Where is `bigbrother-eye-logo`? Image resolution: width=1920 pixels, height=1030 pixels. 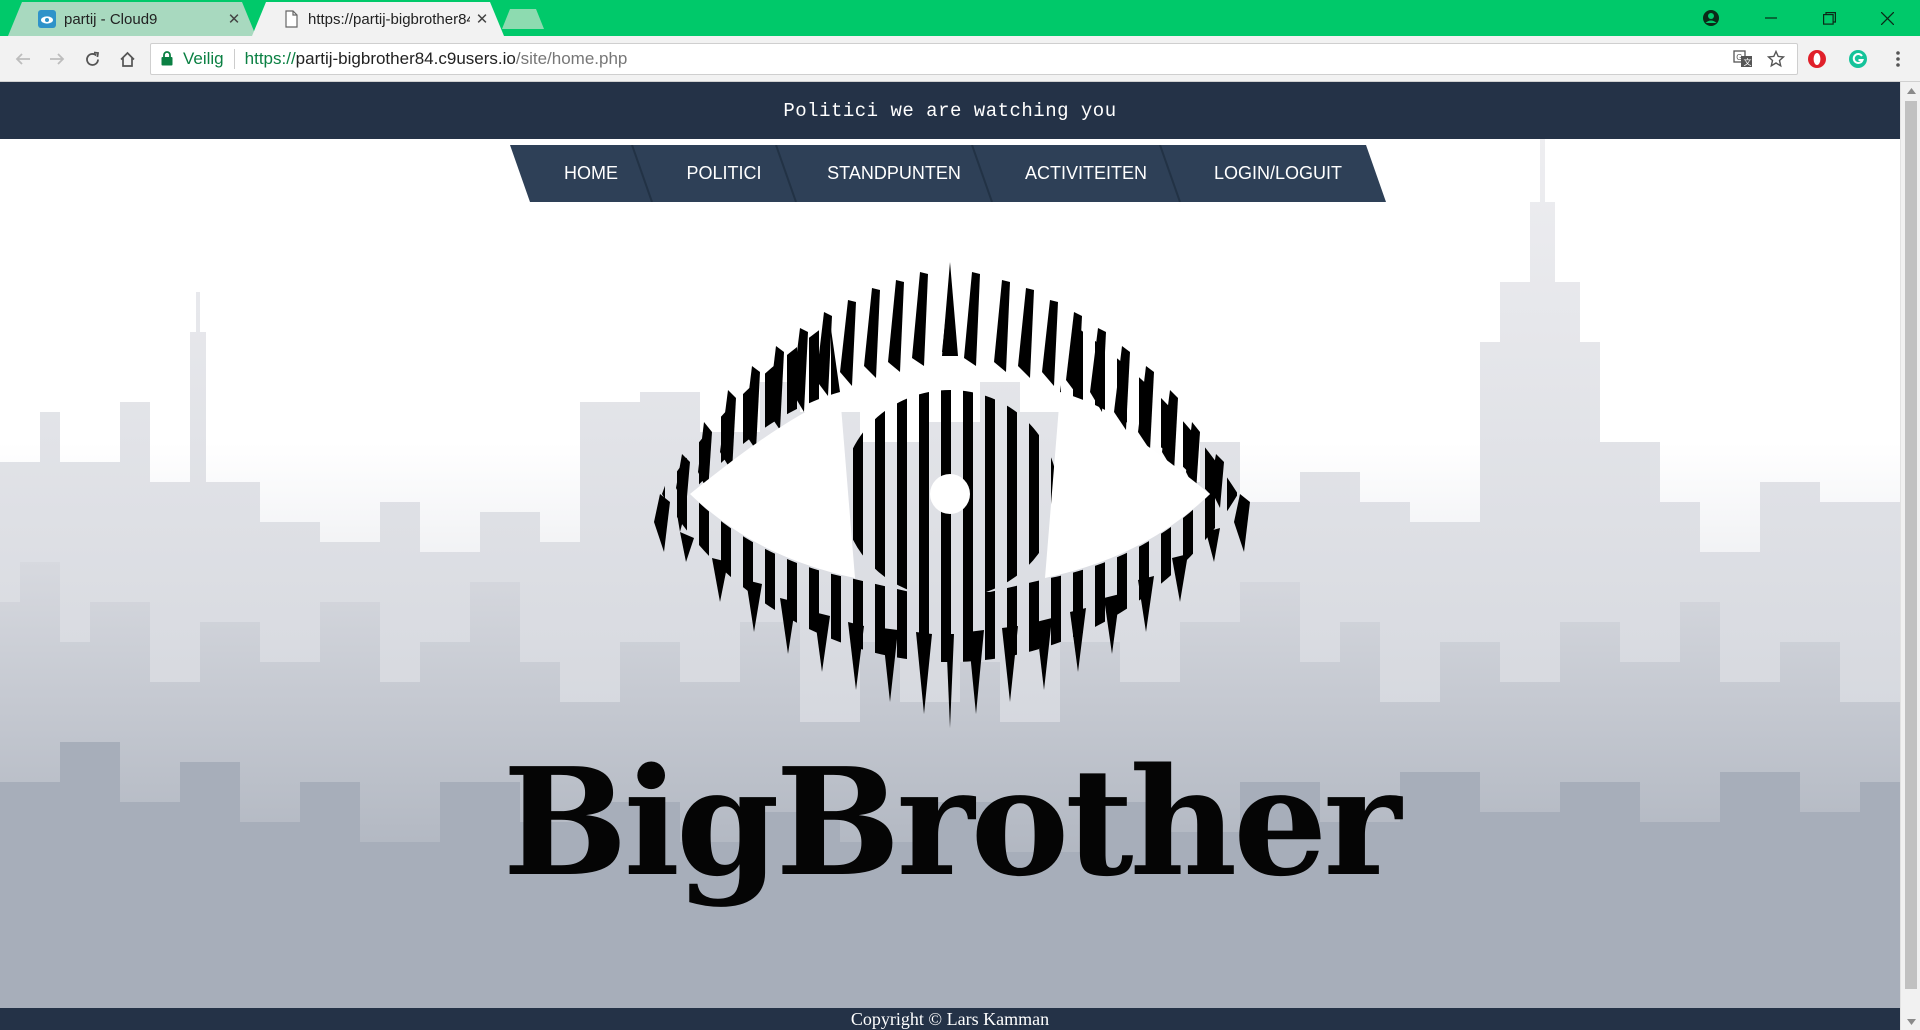
bigbrother-eye-logo is located at coordinates (952, 495).